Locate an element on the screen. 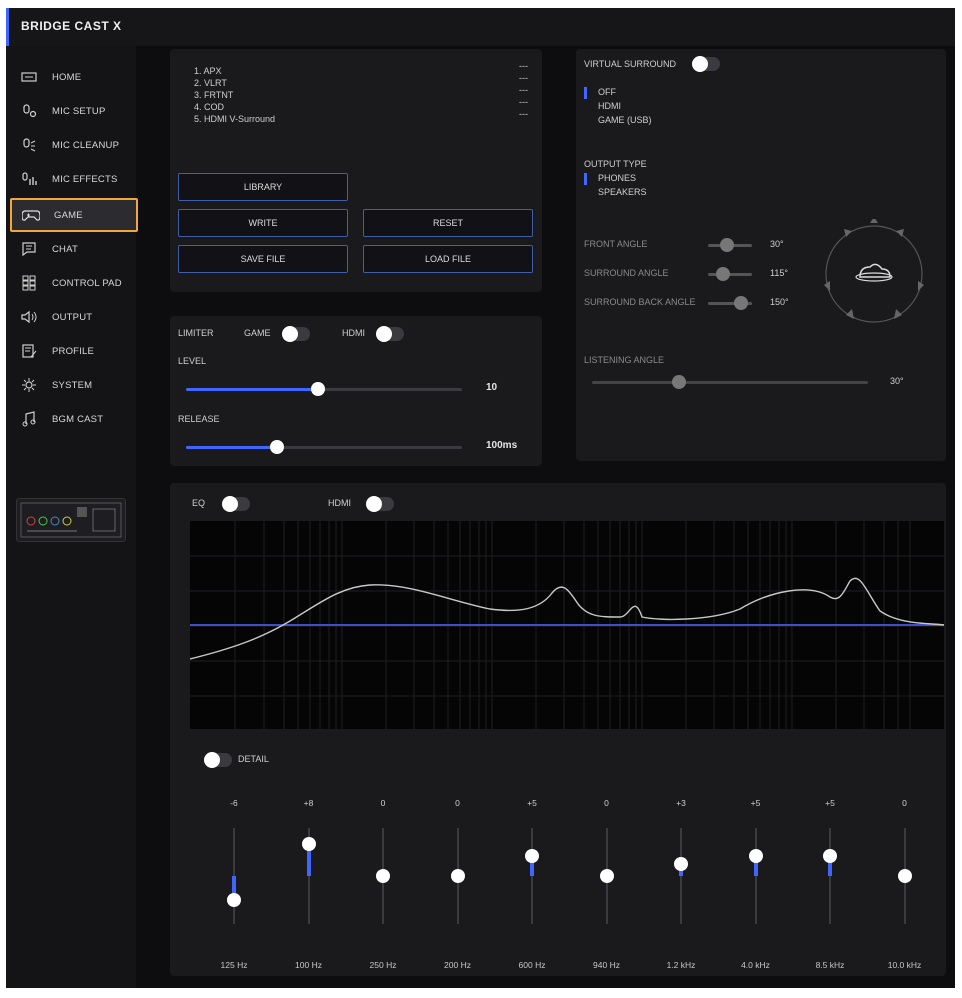 Image resolution: width=962 pixels, height=998 pixels. eq-band-value: -6 is located at coordinates (234, 803).